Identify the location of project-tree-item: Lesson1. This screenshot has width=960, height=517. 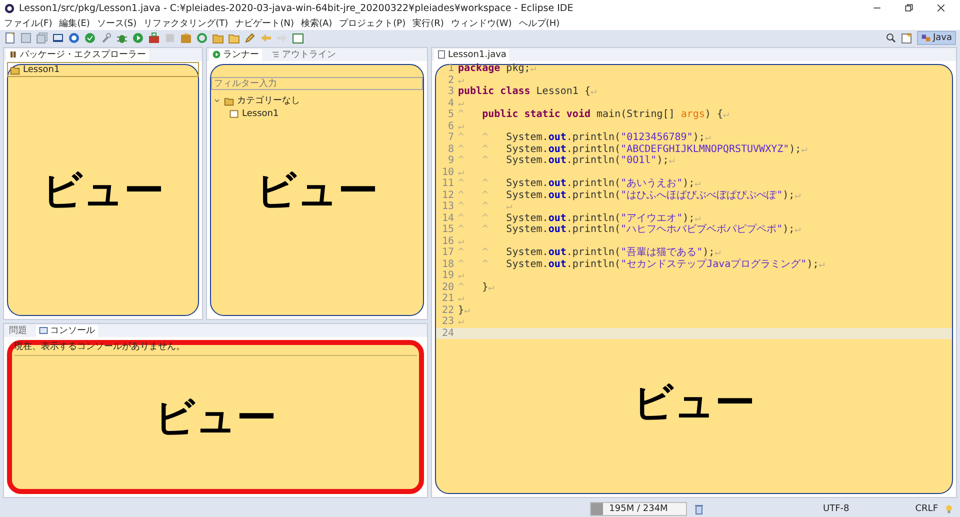
(103, 69).